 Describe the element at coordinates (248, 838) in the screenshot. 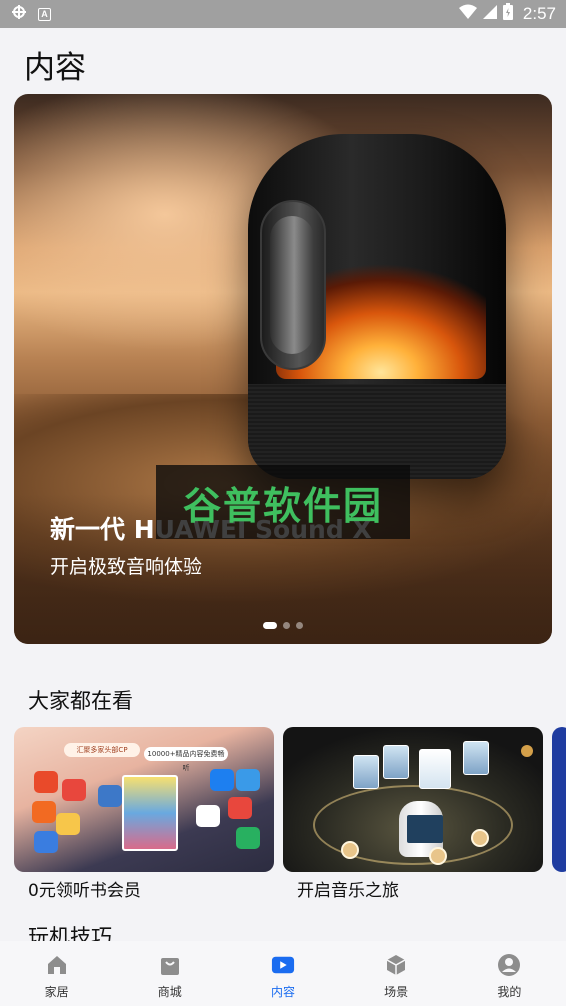

I see `green-app-icon` at that location.